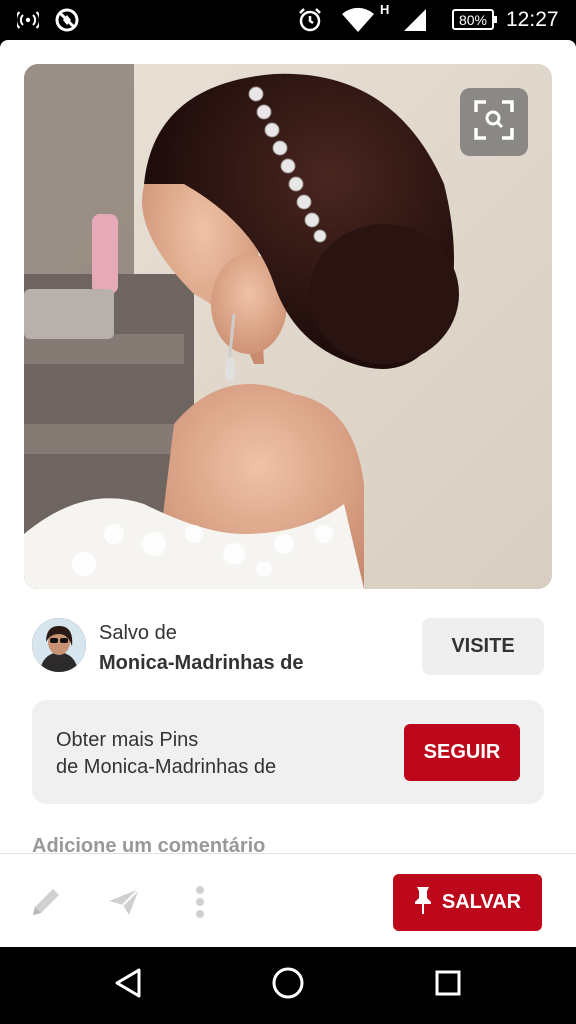 The width and height of the screenshot is (576, 1024). Describe the element at coordinates (310, 20) in the screenshot. I see `alarm-icon` at that location.